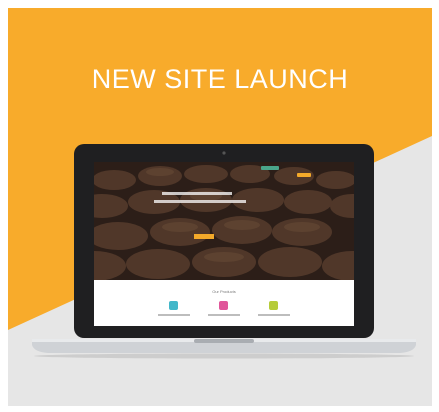 This screenshot has height=412, width=439. Describe the element at coordinates (204, 236) in the screenshot. I see `hero-cta-button` at that location.